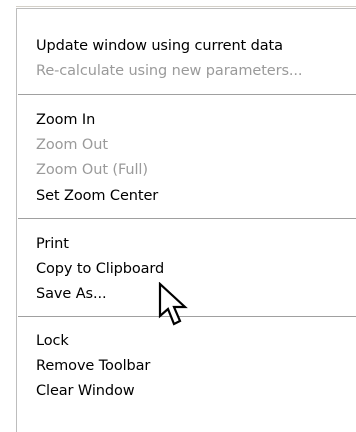 Image resolution: width=356 pixels, height=432 pixels. I want to click on menu-item-remove-toolbar: Remove Toolbar, so click(93, 366).